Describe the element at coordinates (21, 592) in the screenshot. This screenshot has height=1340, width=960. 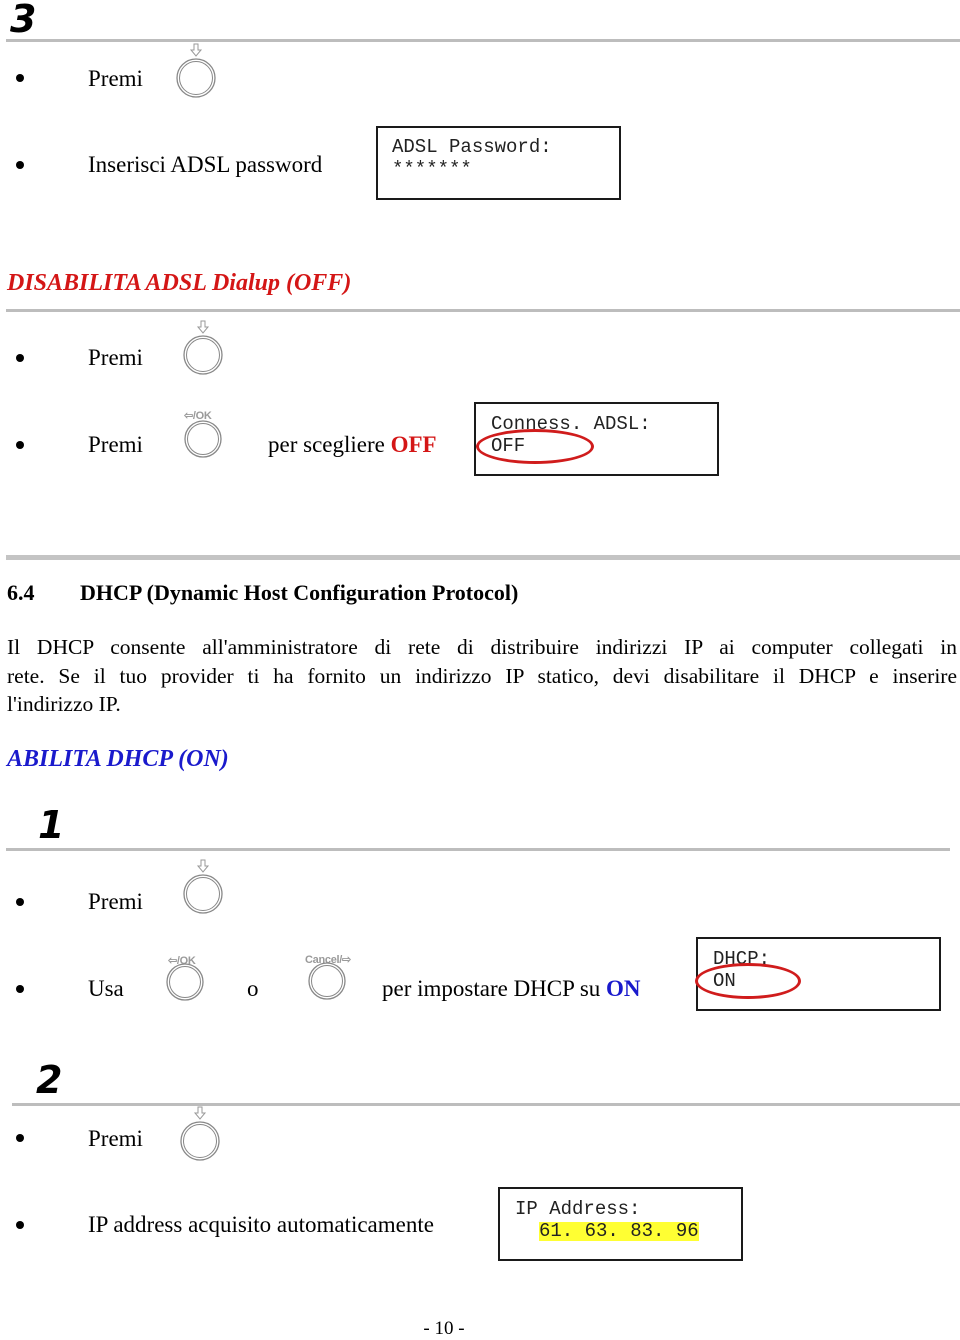
I see `section-number: 6.4` at that location.